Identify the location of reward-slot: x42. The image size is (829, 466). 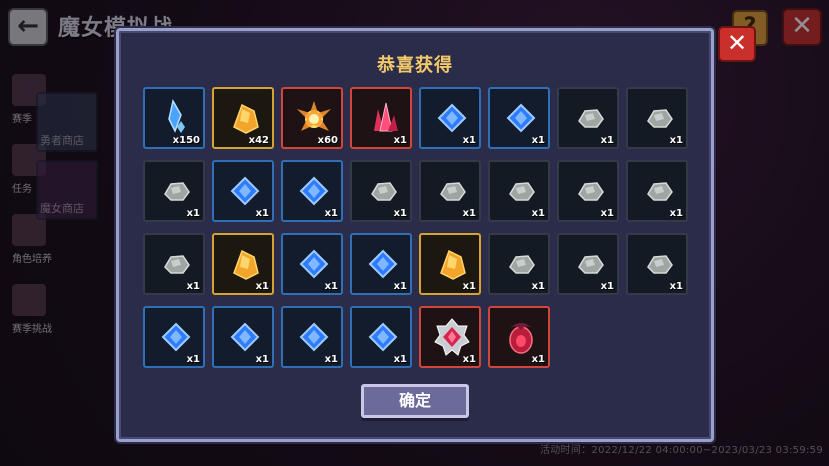
(243, 118).